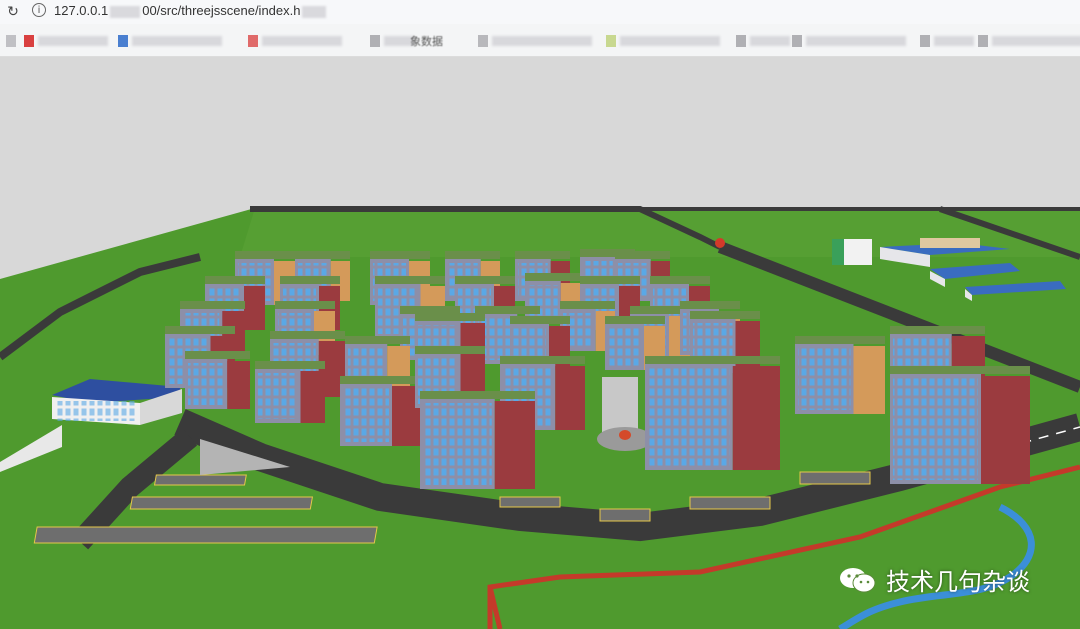 The height and width of the screenshot is (629, 1080). I want to click on fountain-center, so click(625, 435).